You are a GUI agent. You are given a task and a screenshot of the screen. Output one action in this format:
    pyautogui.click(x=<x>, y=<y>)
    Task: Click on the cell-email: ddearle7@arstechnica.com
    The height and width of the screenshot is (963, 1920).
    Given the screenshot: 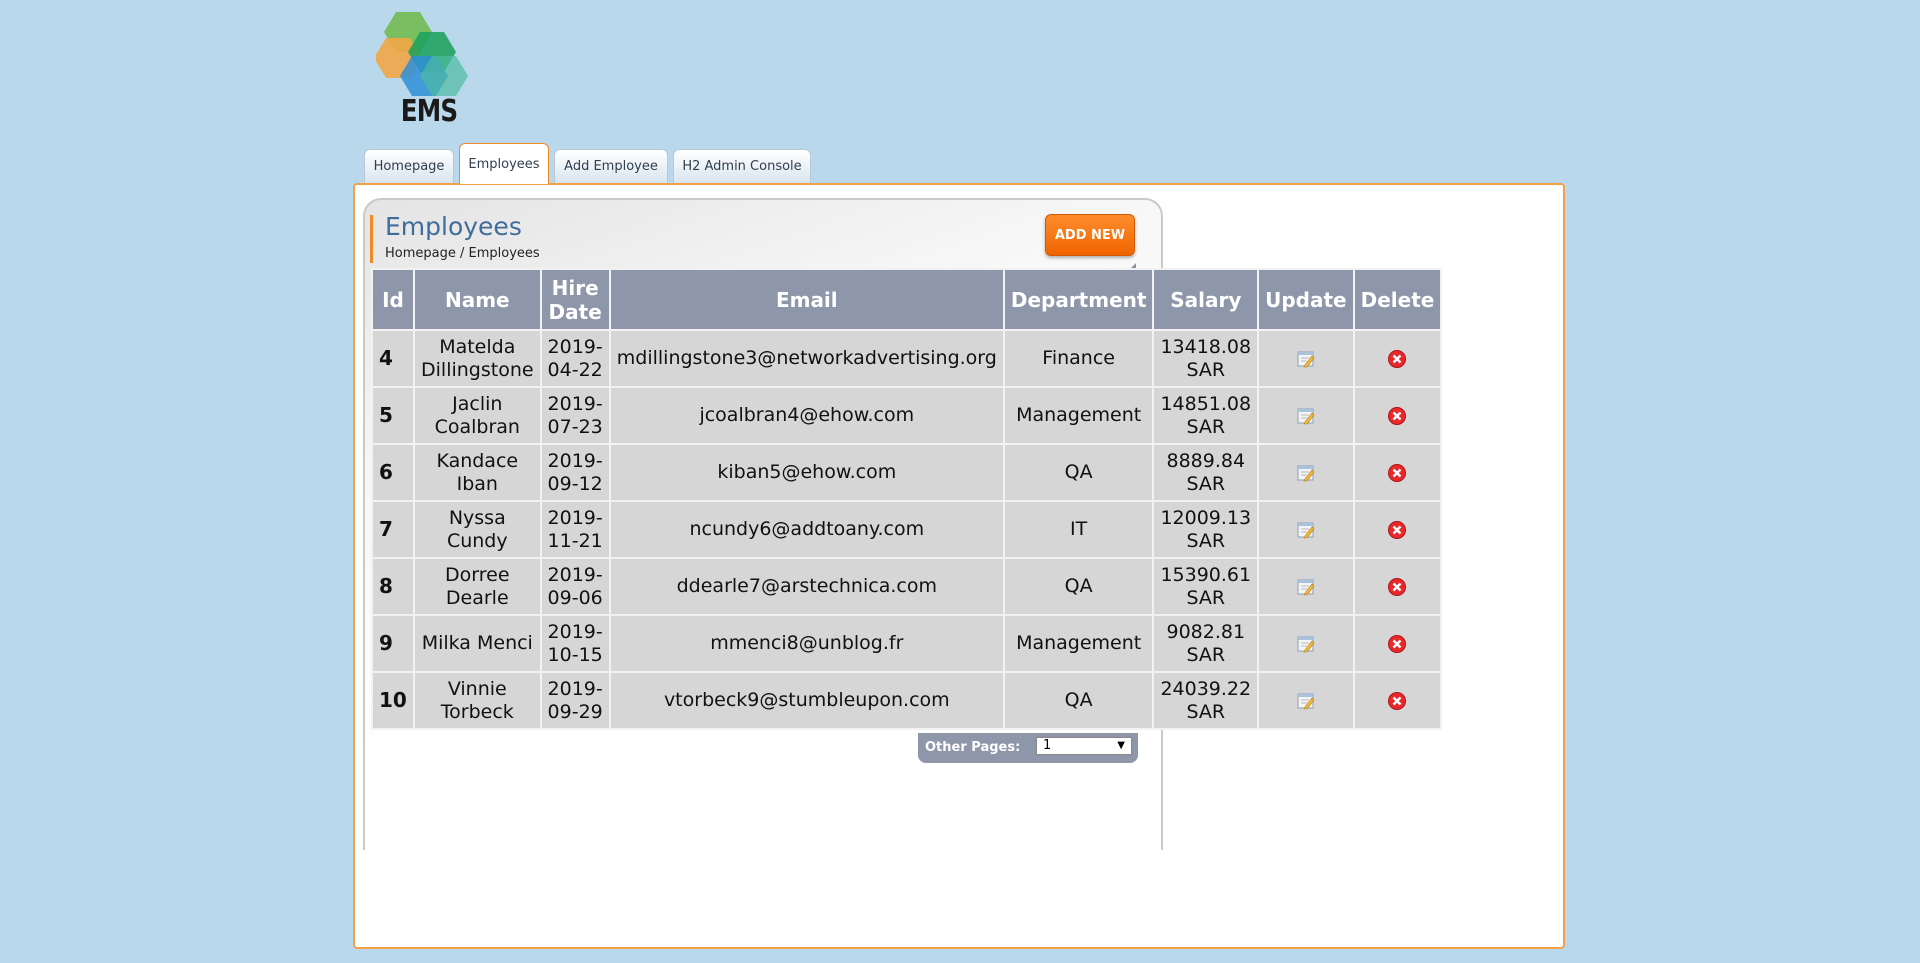 What is the action you would take?
    pyautogui.click(x=806, y=586)
    